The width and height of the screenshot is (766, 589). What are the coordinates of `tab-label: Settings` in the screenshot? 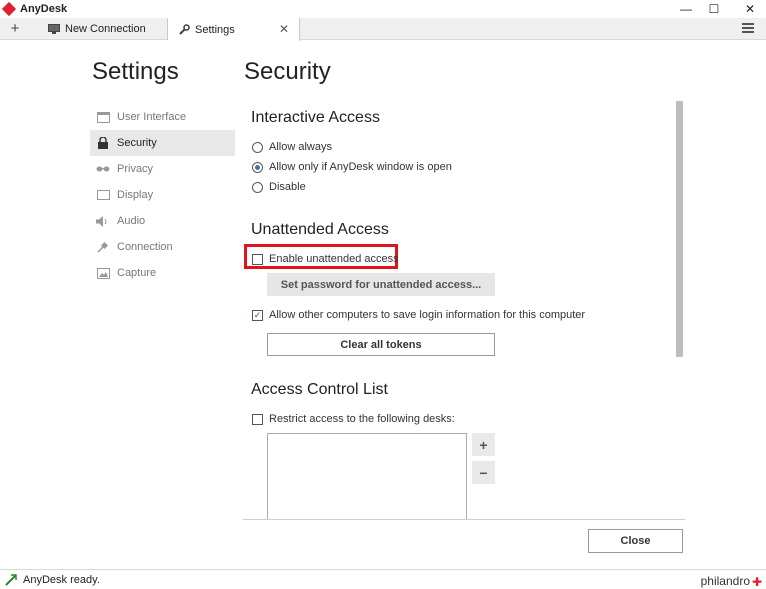 It's located at (215, 29).